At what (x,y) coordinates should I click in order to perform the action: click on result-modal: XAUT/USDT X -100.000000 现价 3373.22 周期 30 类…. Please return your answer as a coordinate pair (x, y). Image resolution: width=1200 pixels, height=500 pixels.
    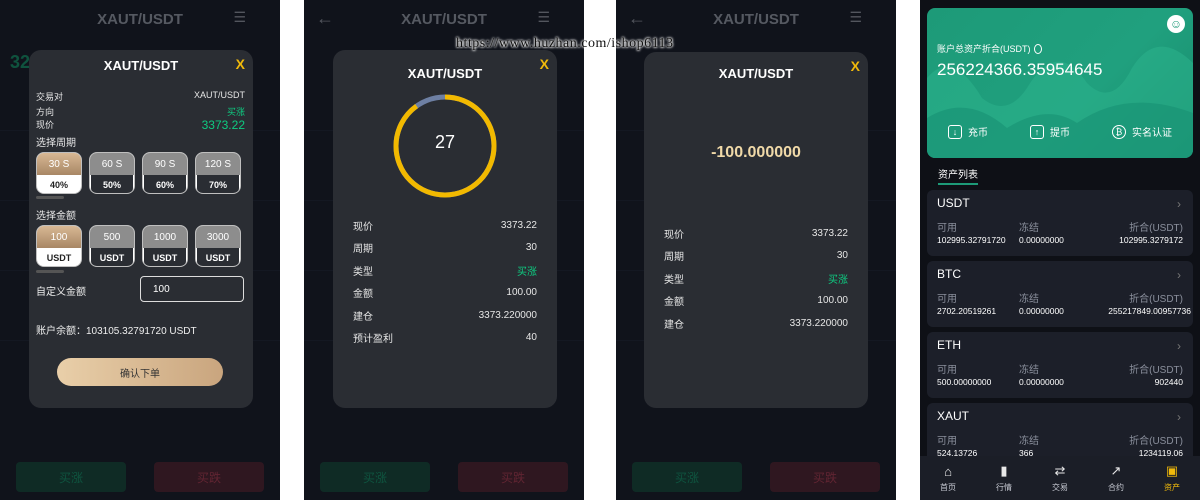
    Looking at the image, I should click on (756, 230).